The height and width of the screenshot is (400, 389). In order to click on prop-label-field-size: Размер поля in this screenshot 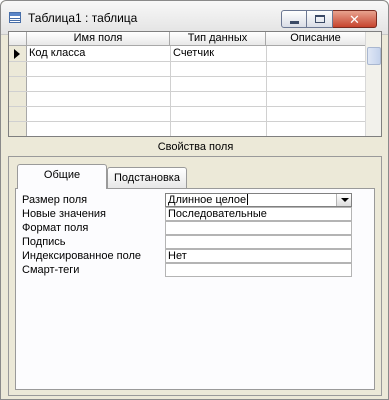, I will do `click(55, 200)`.